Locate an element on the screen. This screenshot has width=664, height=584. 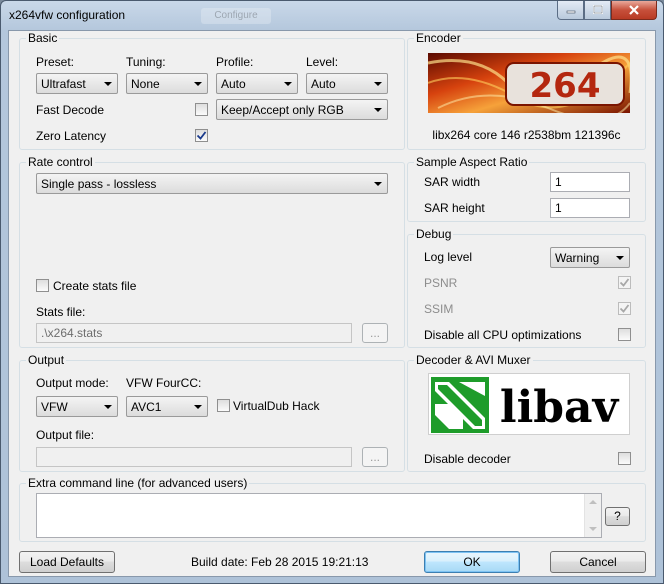
disable-decoder-checkbox is located at coordinates (624, 458).